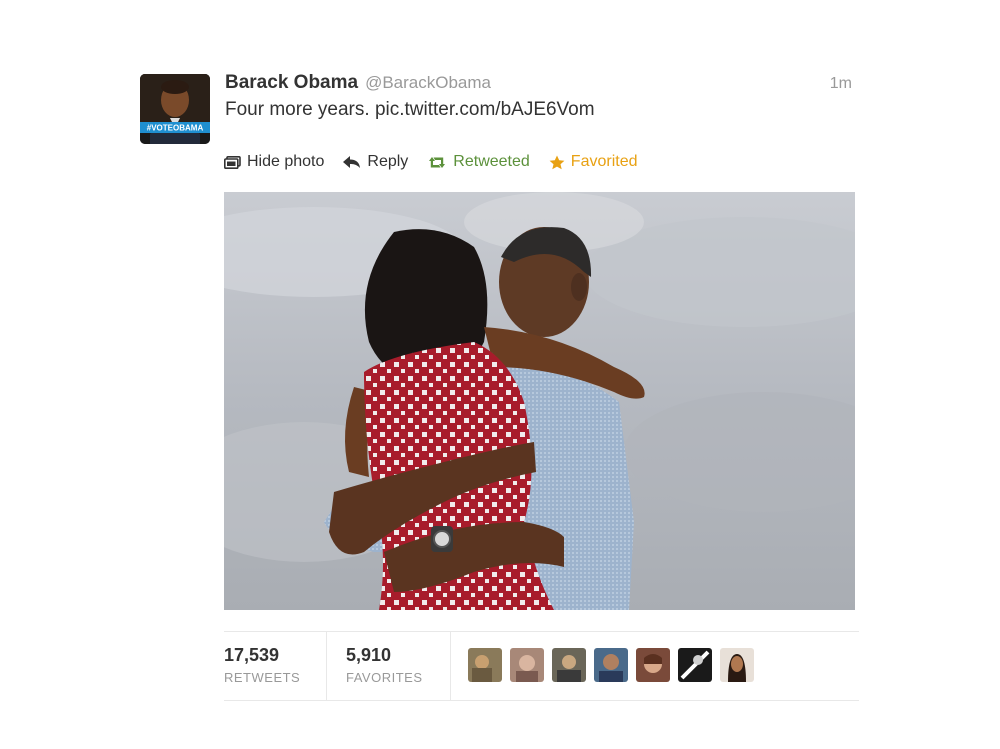 This screenshot has height=749, width=1000. What do you see at coordinates (369, 655) in the screenshot?
I see `favorites-count: 5,910` at bounding box center [369, 655].